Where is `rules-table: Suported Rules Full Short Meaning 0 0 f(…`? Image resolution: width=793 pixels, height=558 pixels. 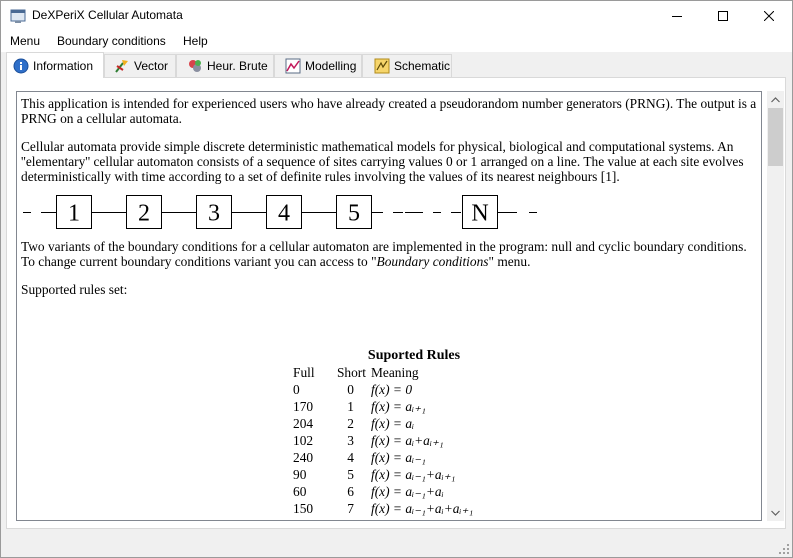 rules-table: Suported Rules Full Short Meaning 0 0 f(… is located at coordinates (399, 433).